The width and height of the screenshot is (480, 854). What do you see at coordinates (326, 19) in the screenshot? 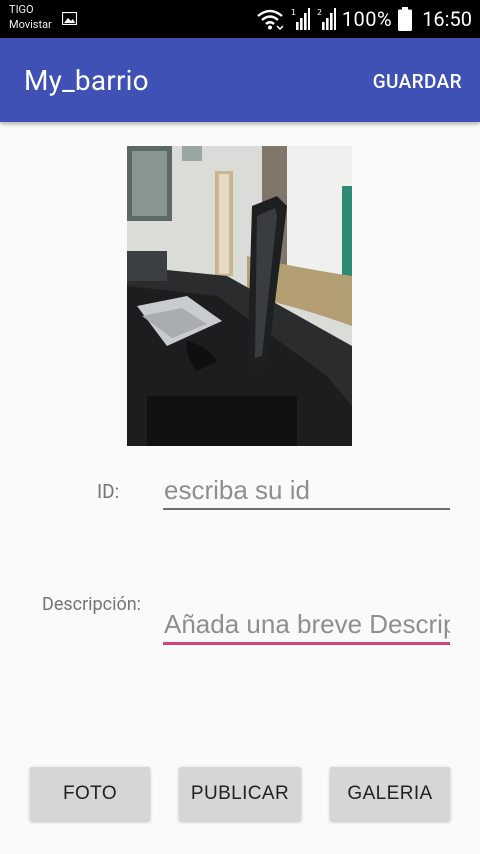
I see `signal-sim2-icon: 2` at bounding box center [326, 19].